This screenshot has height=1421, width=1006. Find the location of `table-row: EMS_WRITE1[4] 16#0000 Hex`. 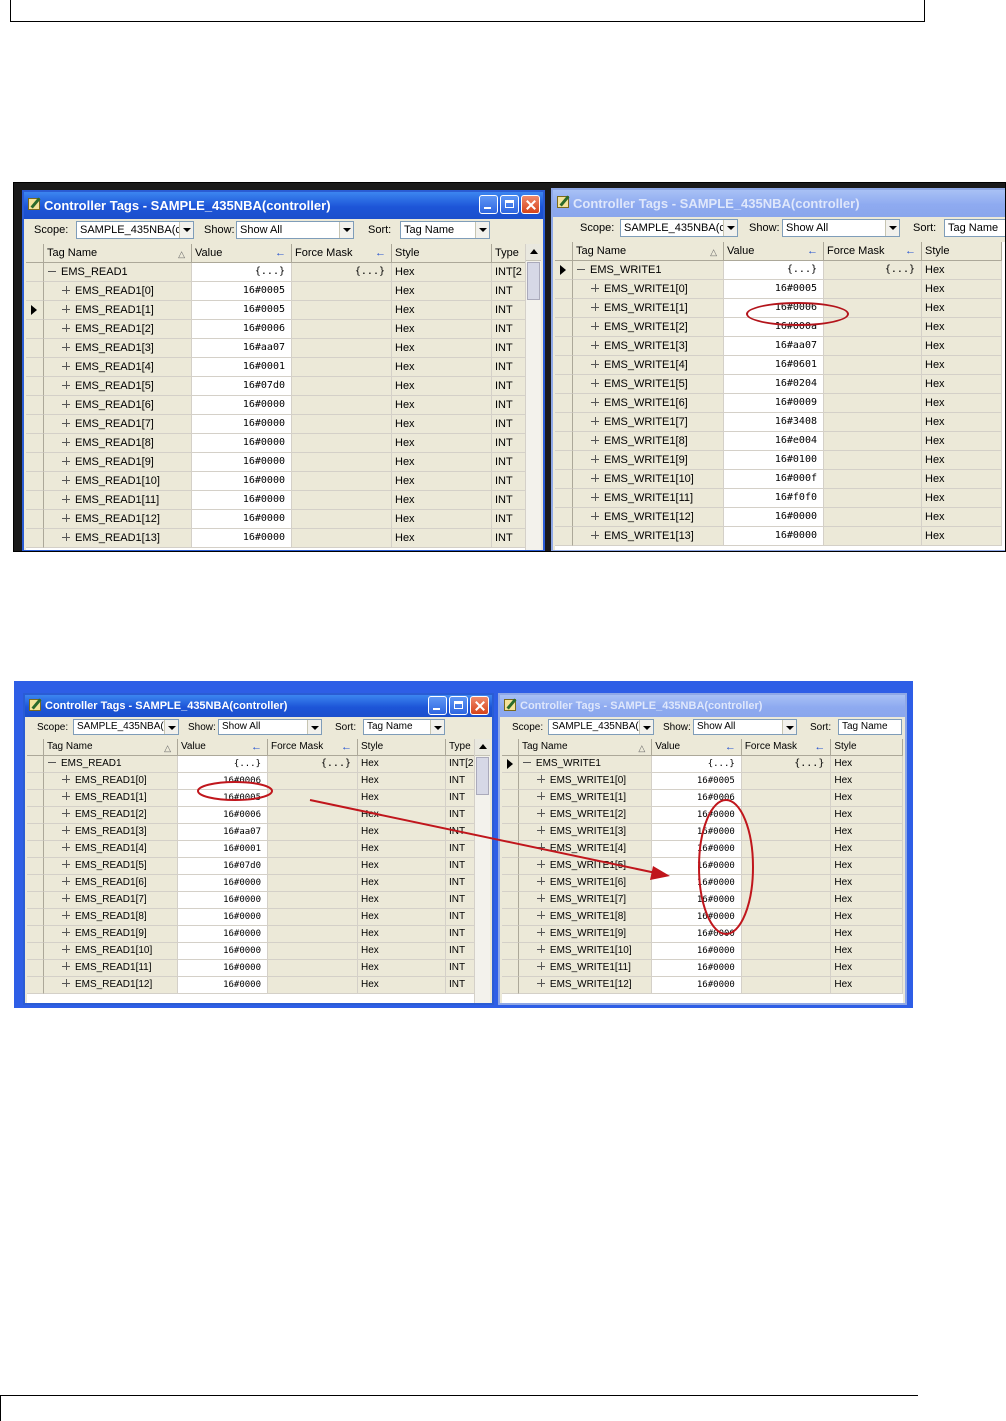

table-row: EMS_WRITE1[4] 16#0000 Hex is located at coordinates (702, 849).